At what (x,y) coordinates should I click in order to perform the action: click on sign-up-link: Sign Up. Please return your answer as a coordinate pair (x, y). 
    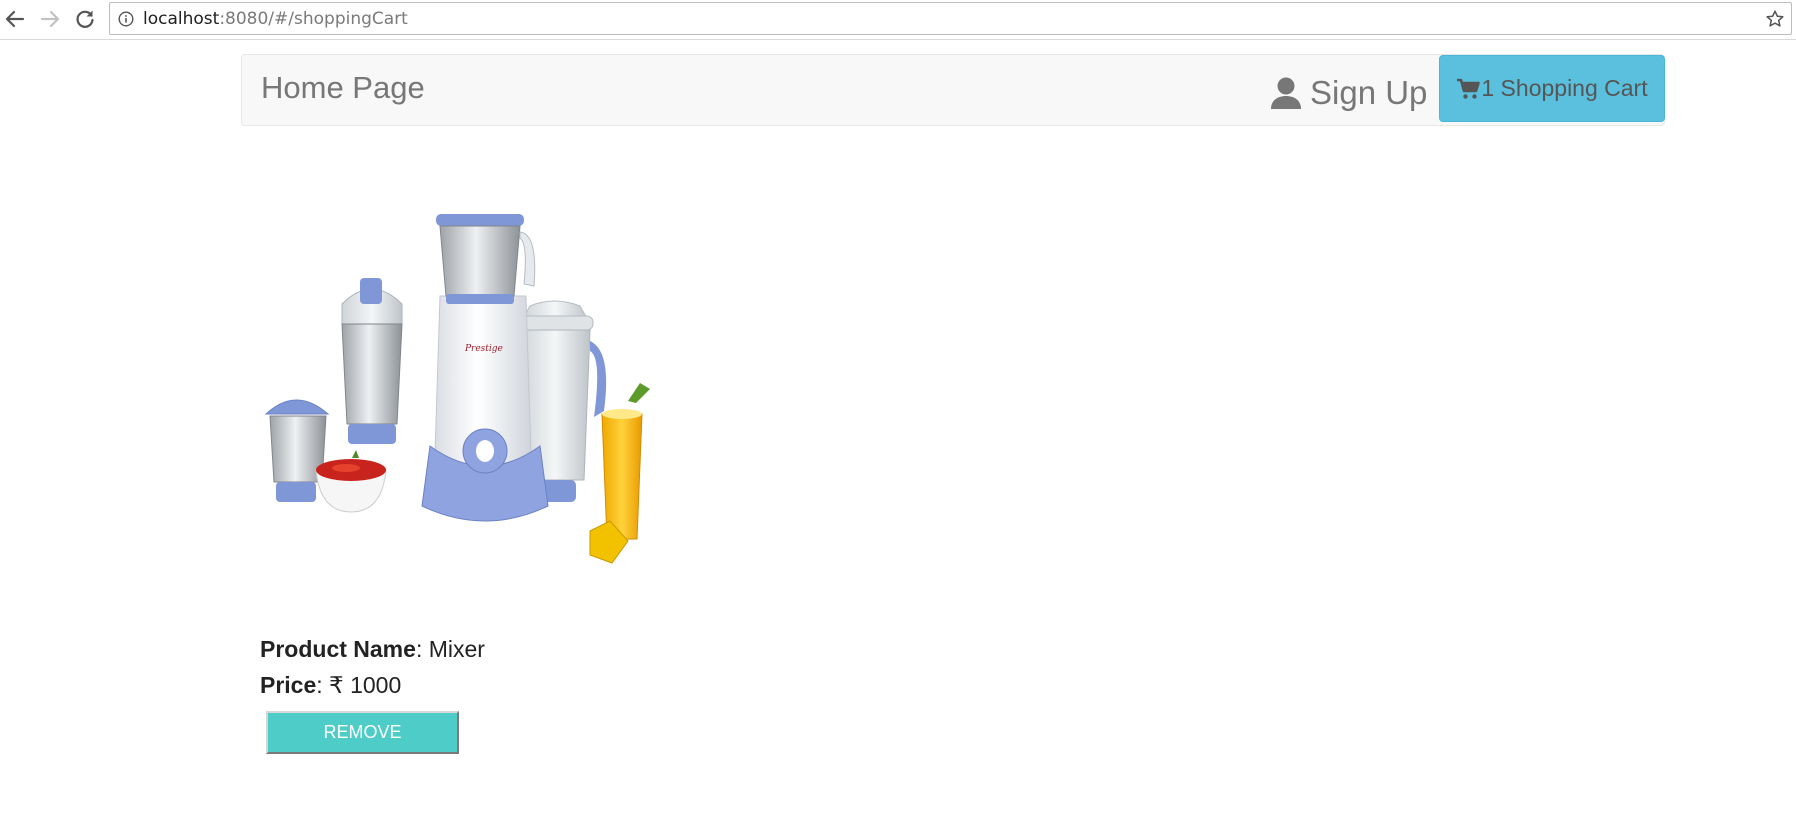
    Looking at the image, I should click on (1348, 93).